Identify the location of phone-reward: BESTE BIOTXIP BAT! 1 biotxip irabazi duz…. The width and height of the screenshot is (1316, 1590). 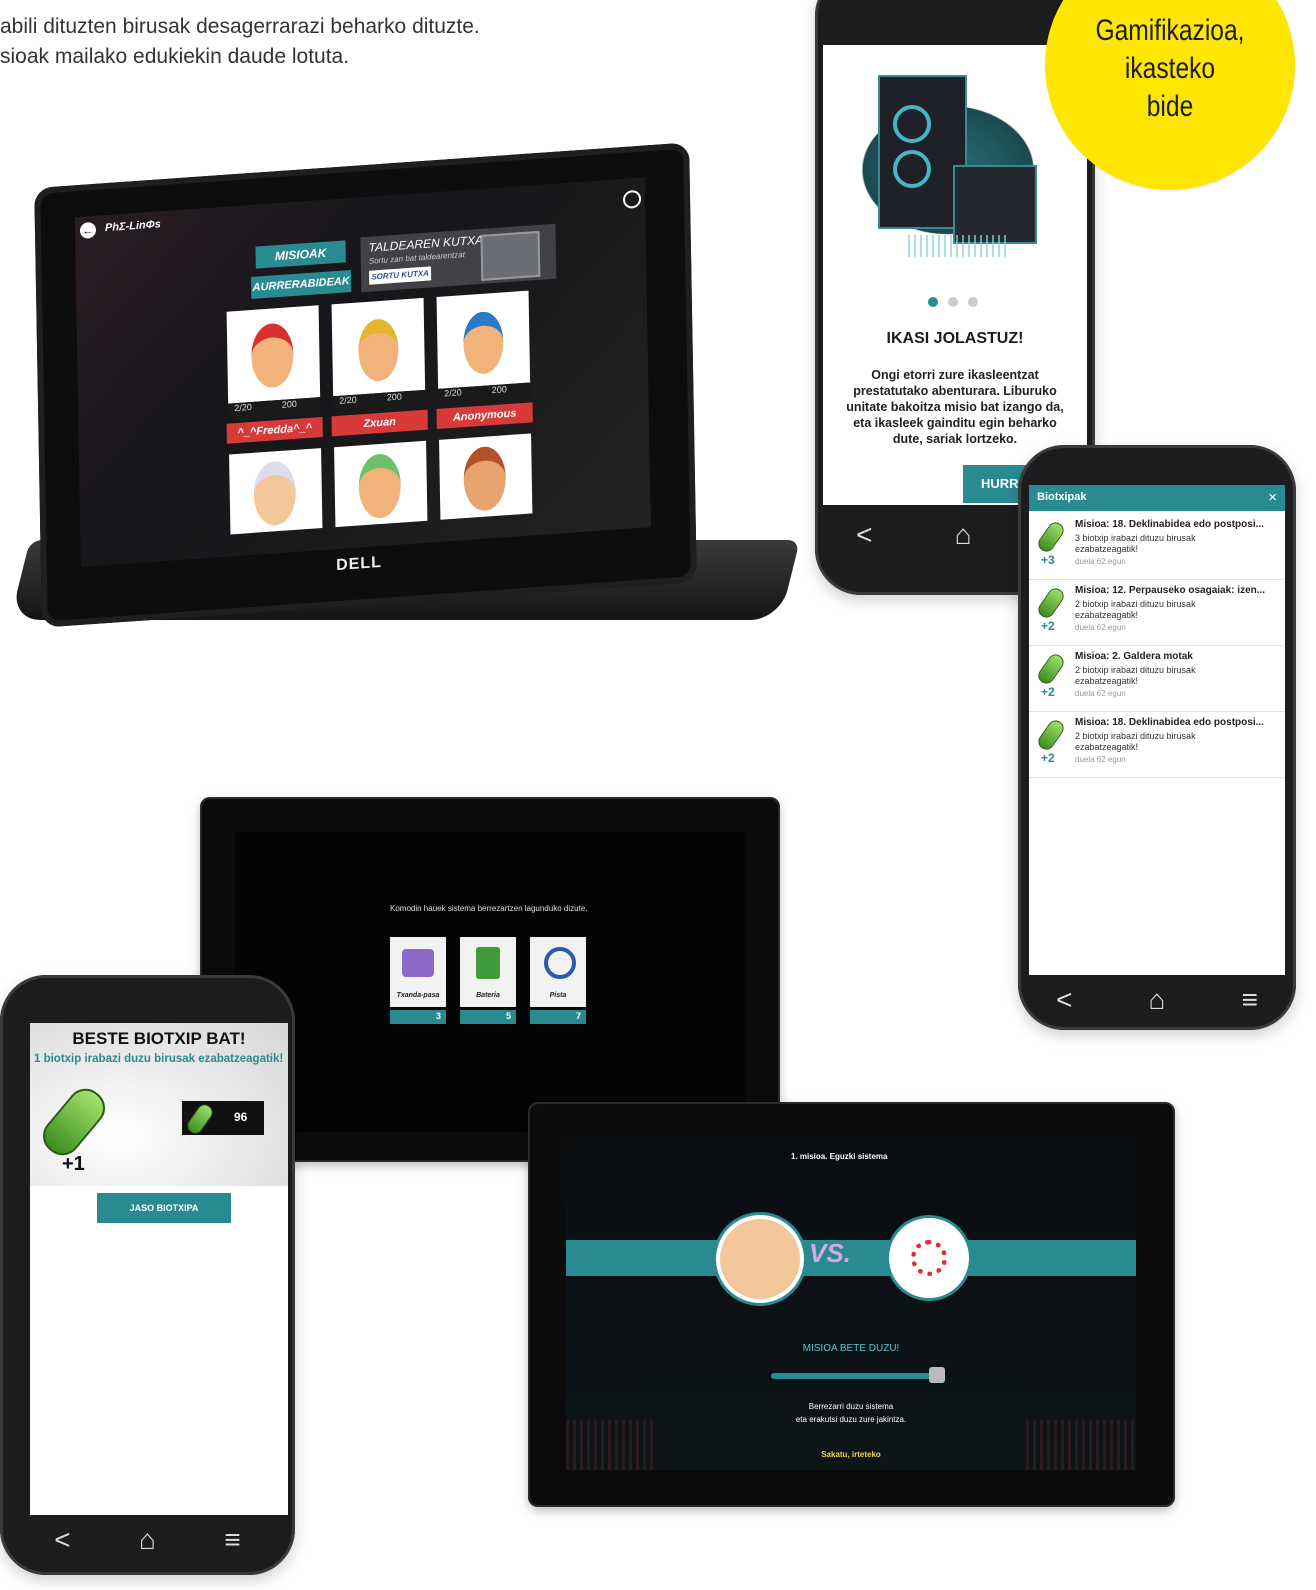
(147, 1275).